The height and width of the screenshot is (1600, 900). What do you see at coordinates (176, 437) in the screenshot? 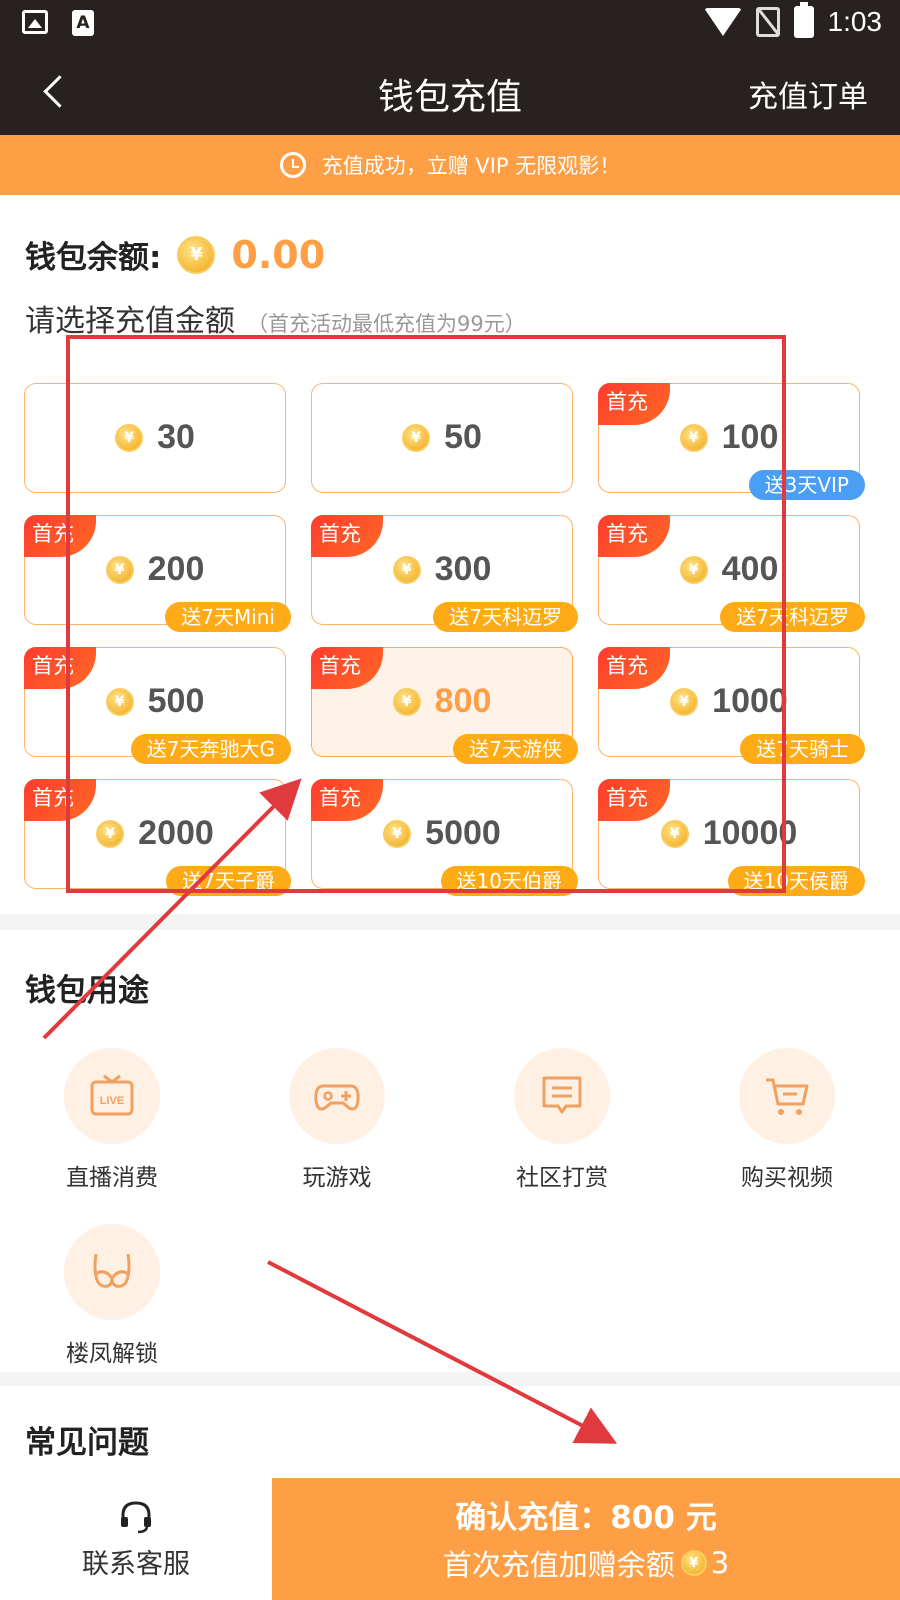
I see `recharge-amount-value: 30` at bounding box center [176, 437].